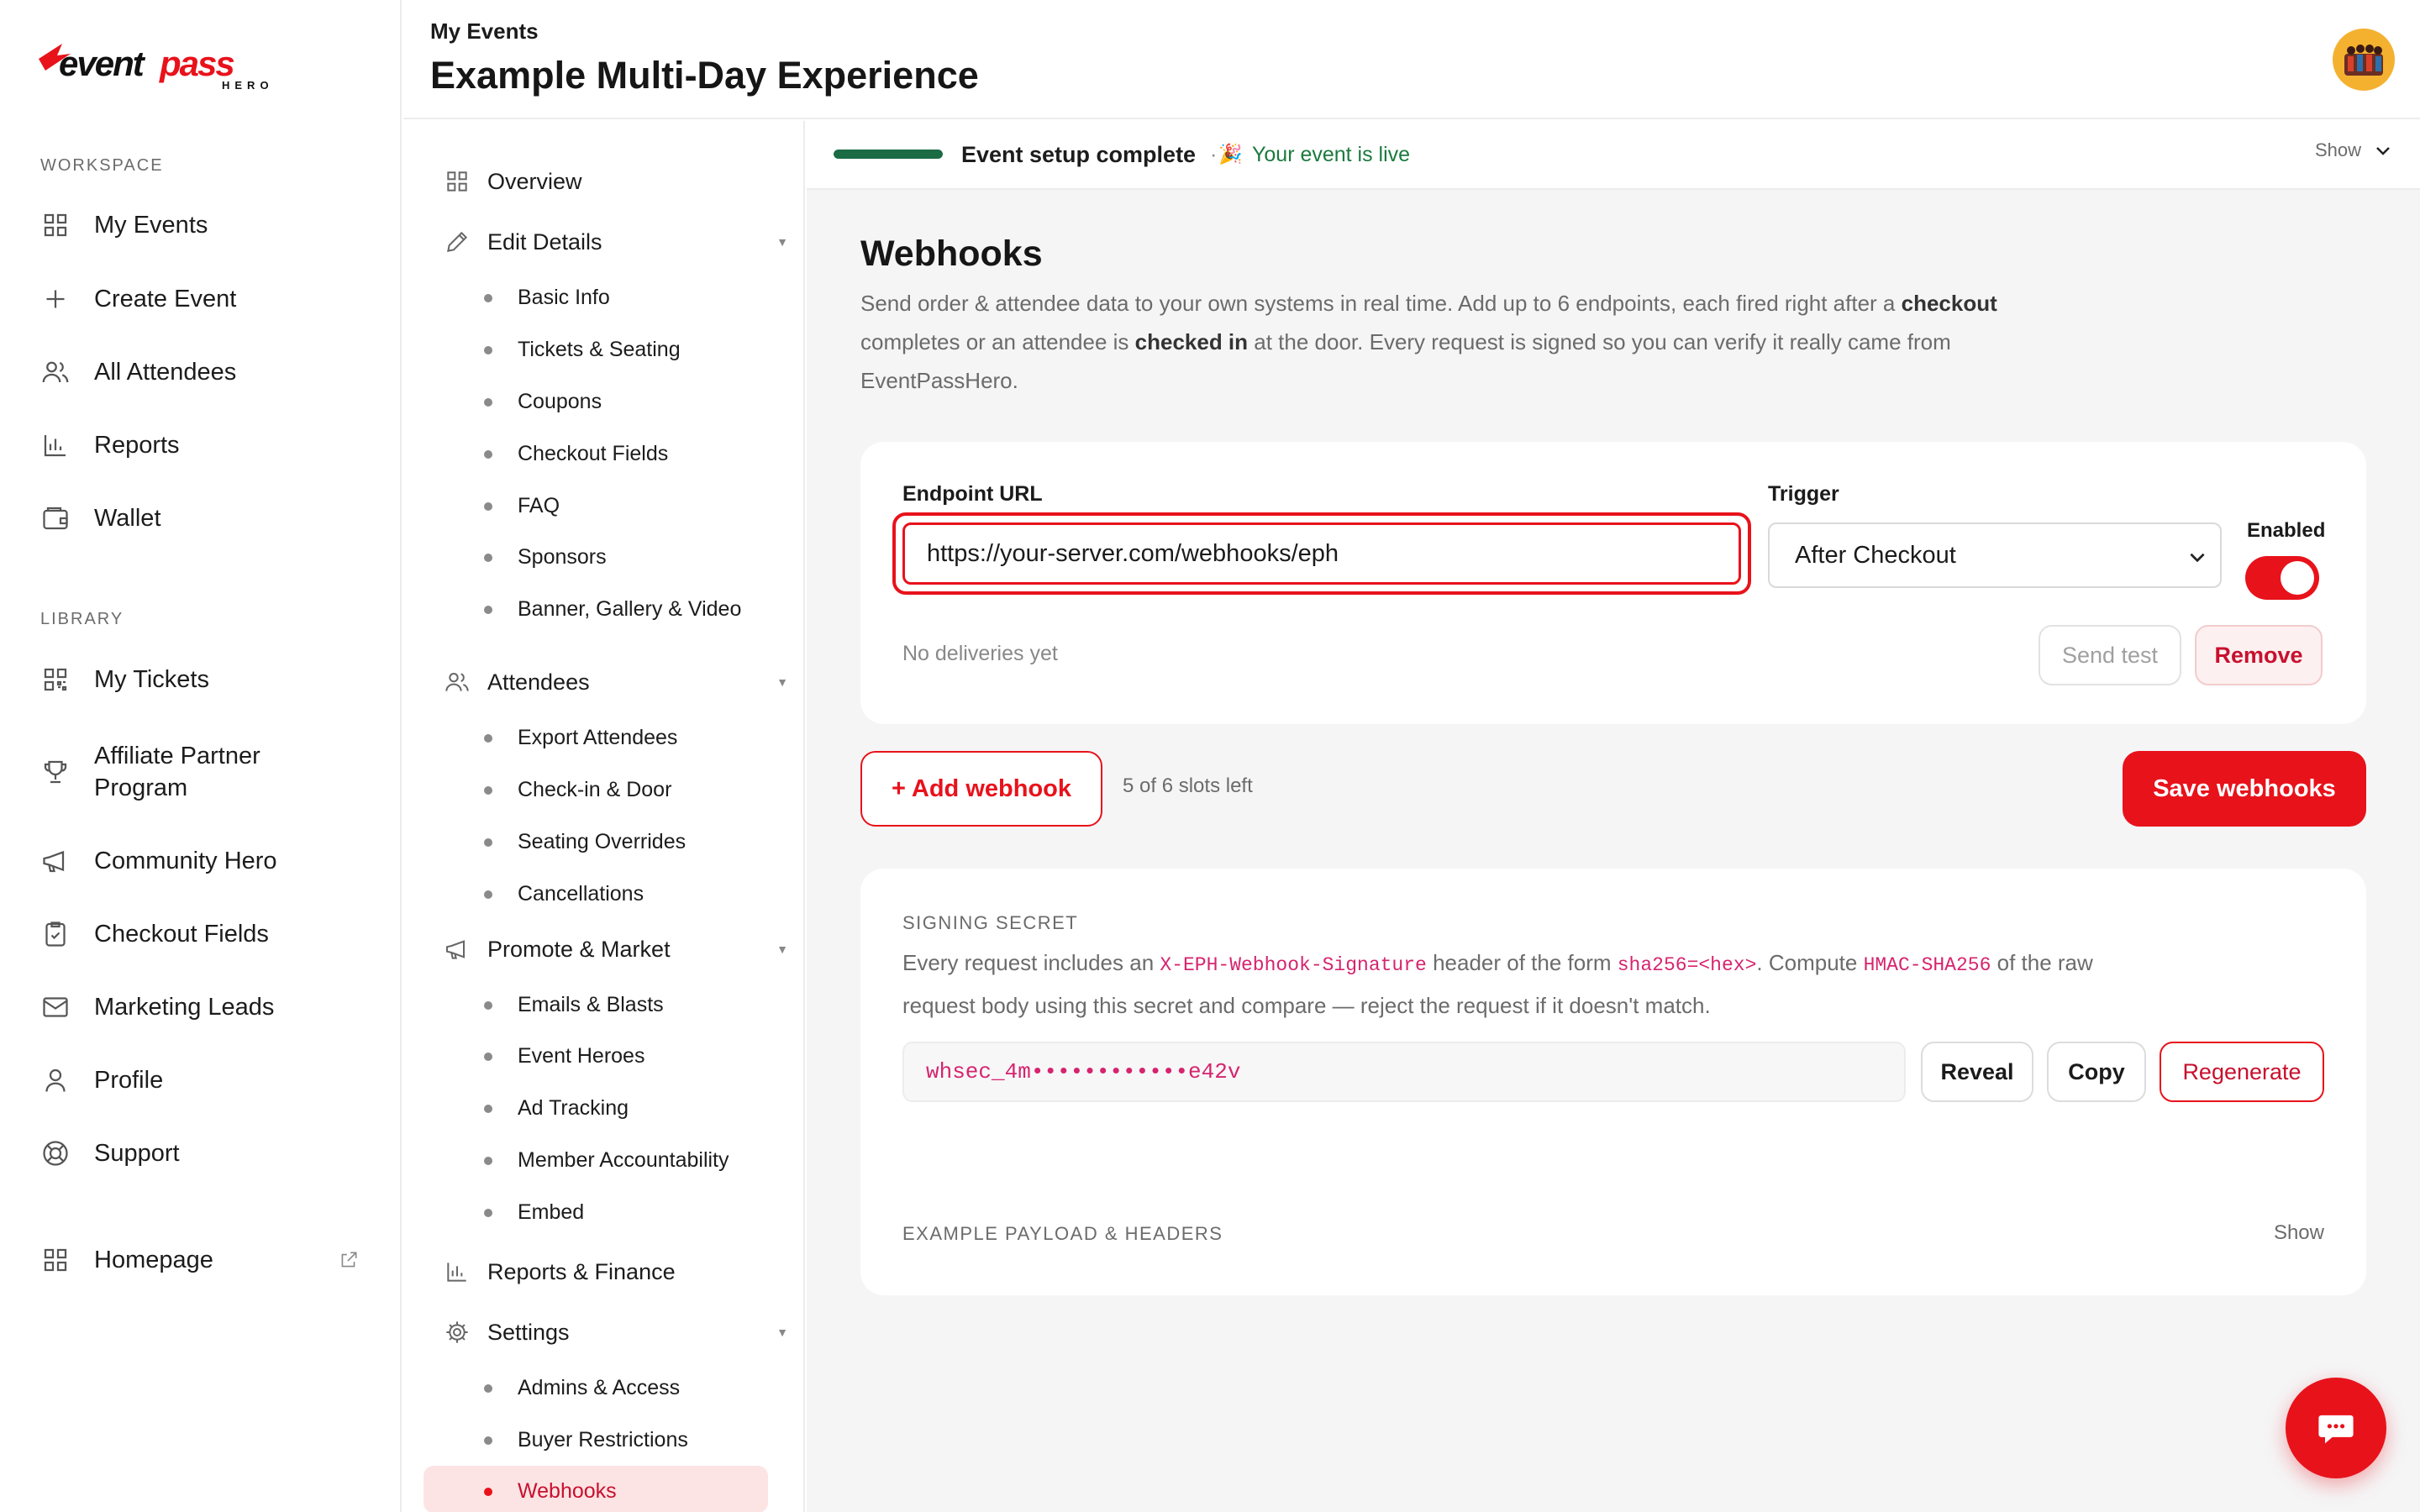 This screenshot has height=1512, width=2420. Describe the element at coordinates (613, 609) in the screenshot. I see `subnav-item: Banner, Gallery & Video` at that location.